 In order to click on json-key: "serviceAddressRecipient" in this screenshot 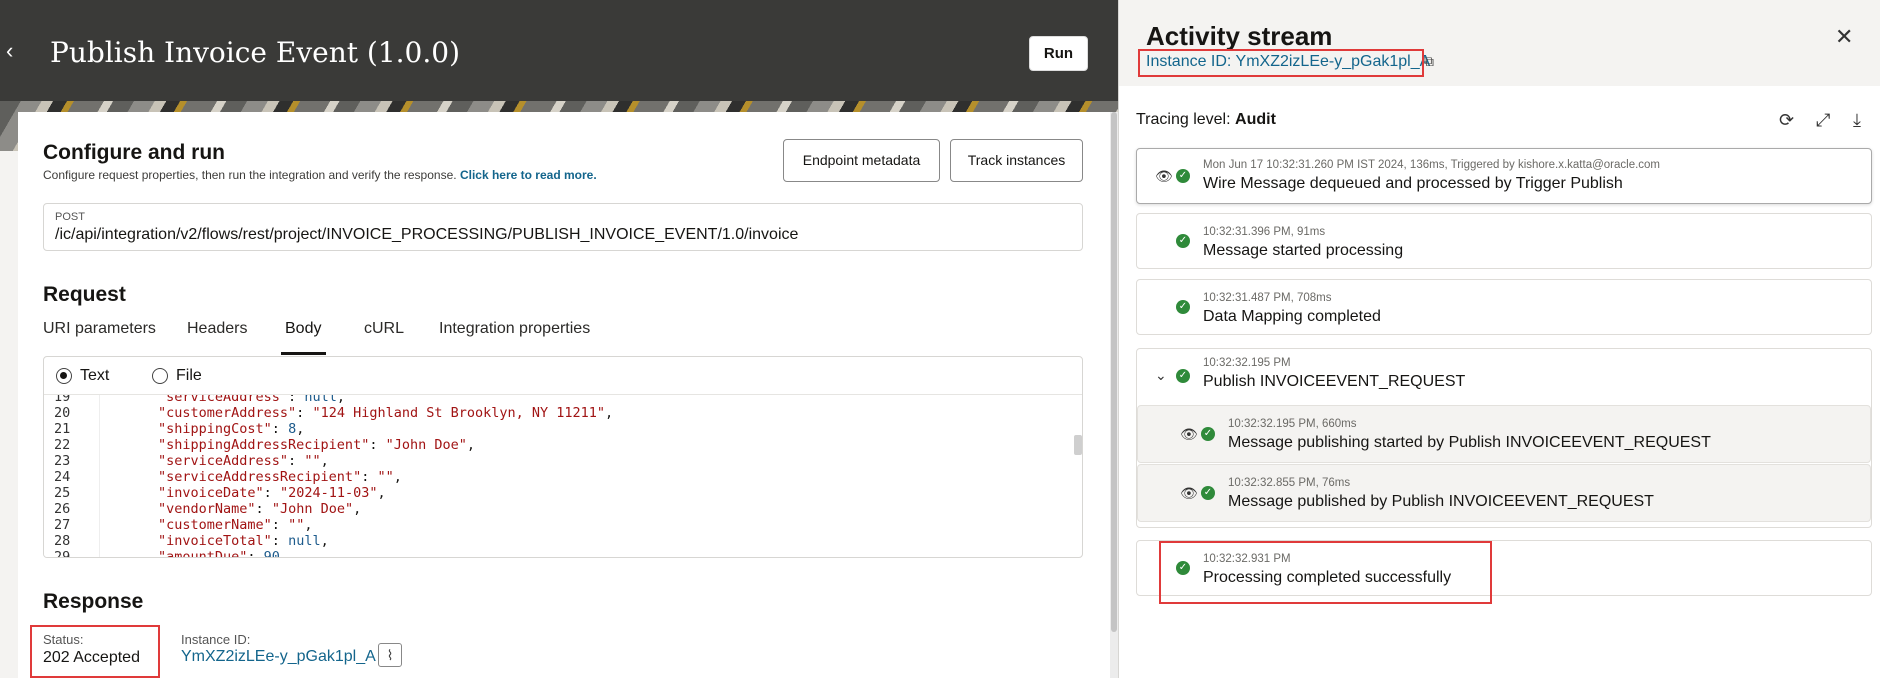, I will do `click(260, 477)`.